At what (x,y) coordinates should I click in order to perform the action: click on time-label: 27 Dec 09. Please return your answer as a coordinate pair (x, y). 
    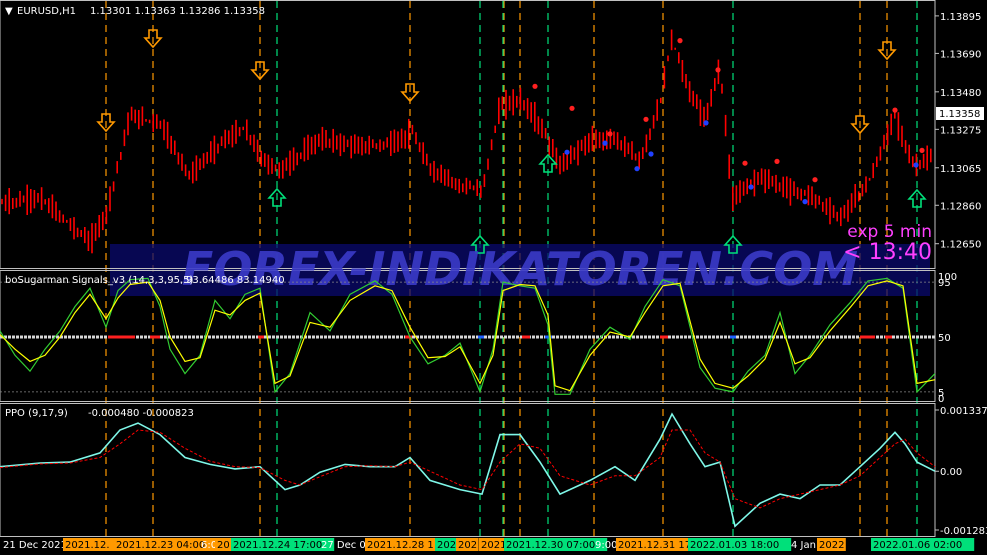
    Looking at the image, I should click on (346, 545).